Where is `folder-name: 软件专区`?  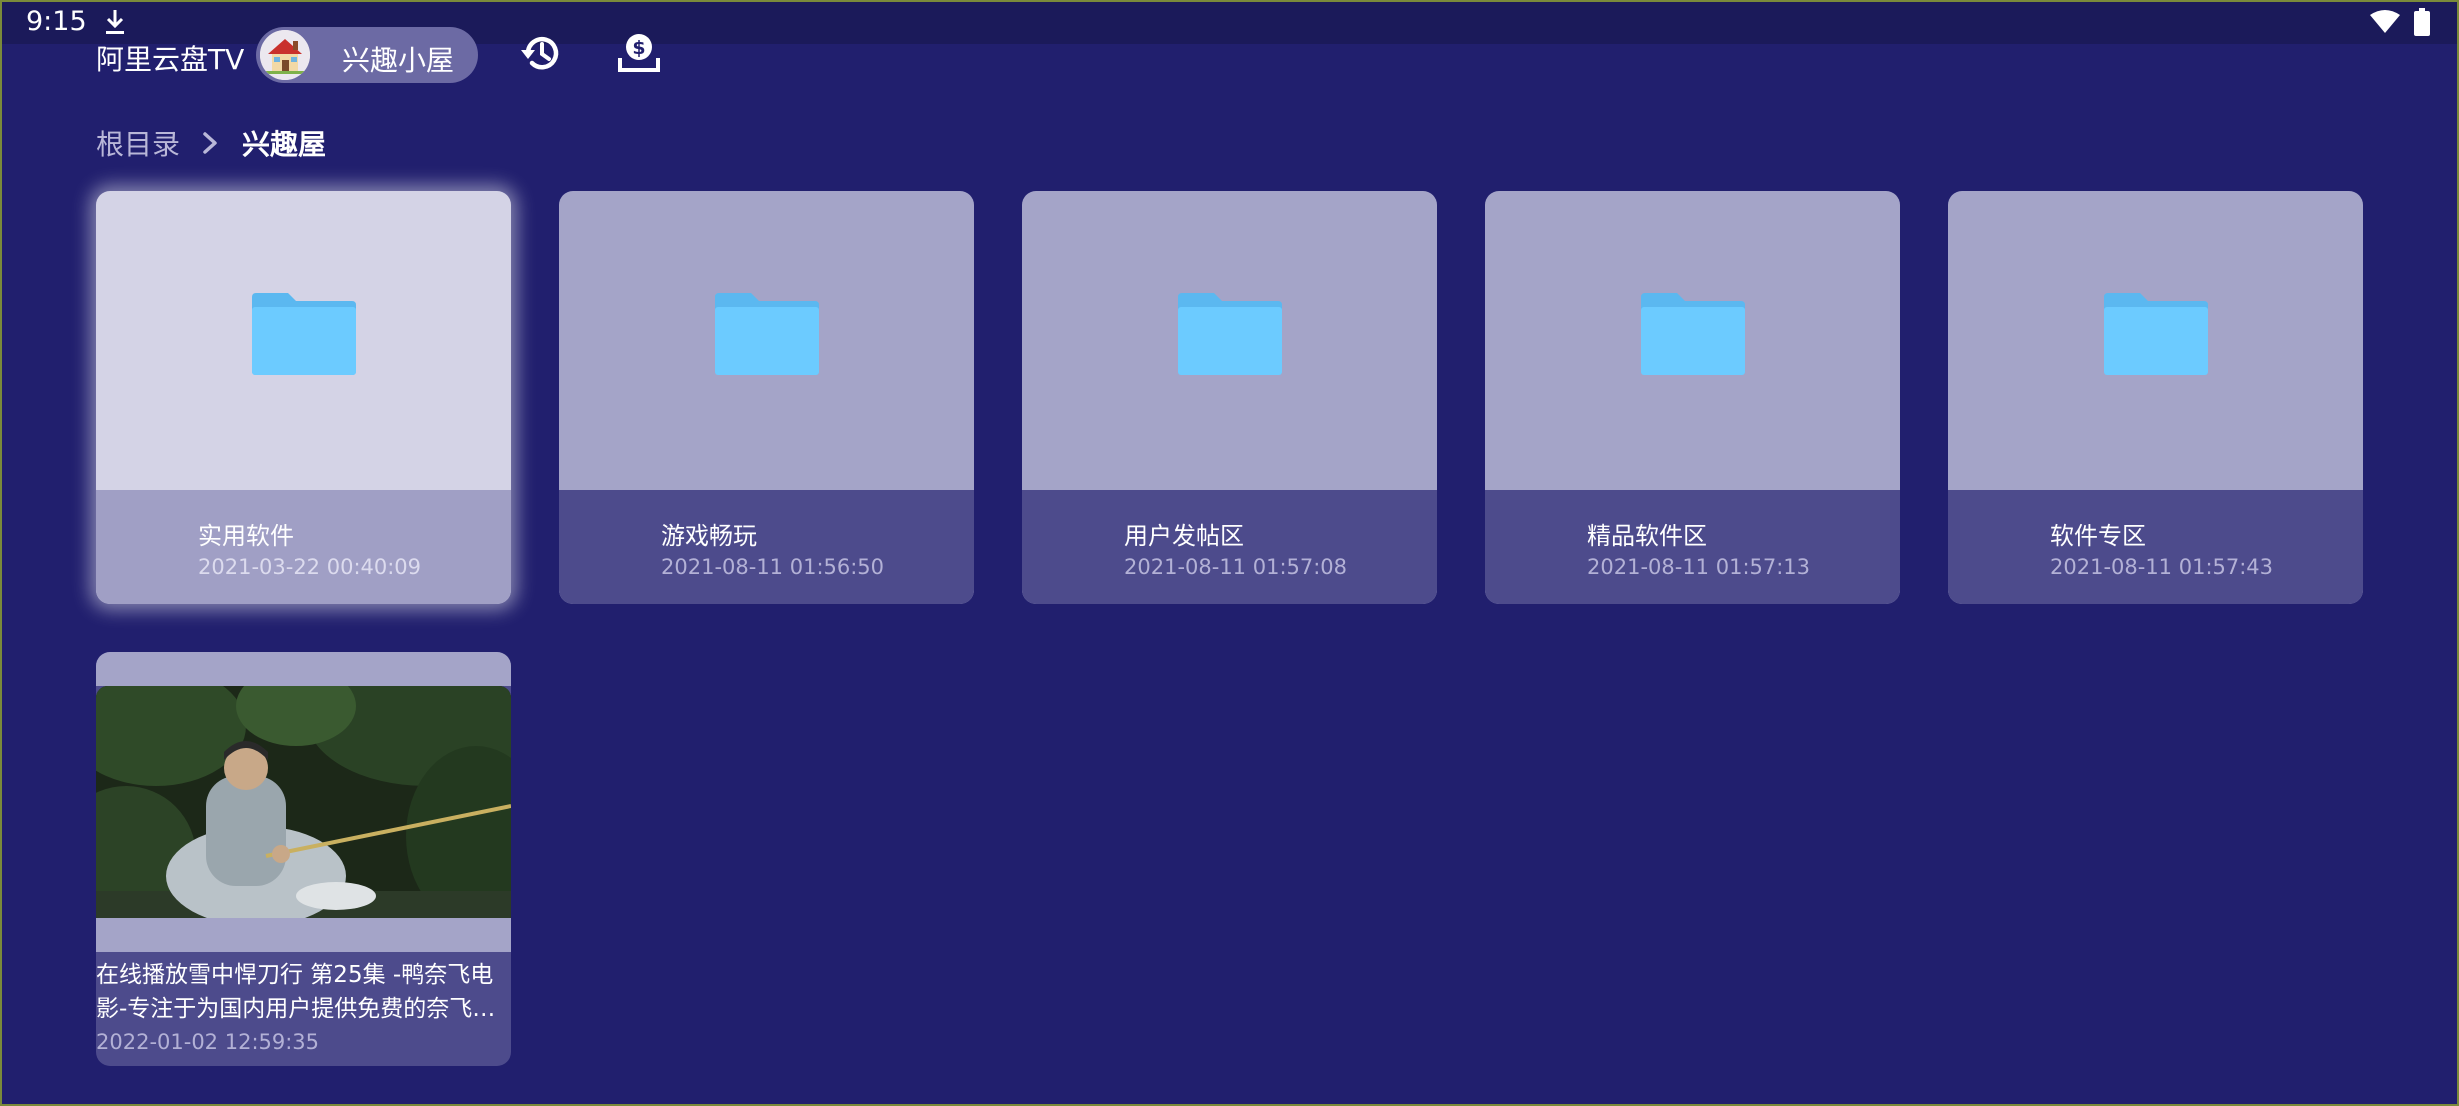 folder-name: 软件专区 is located at coordinates (2098, 536).